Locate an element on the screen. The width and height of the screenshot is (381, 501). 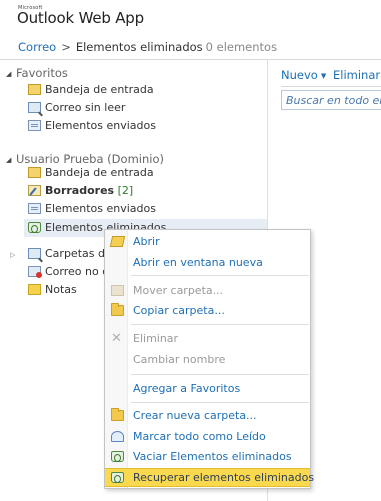
folder-label: Correo sin leer is located at coordinates (85, 107).